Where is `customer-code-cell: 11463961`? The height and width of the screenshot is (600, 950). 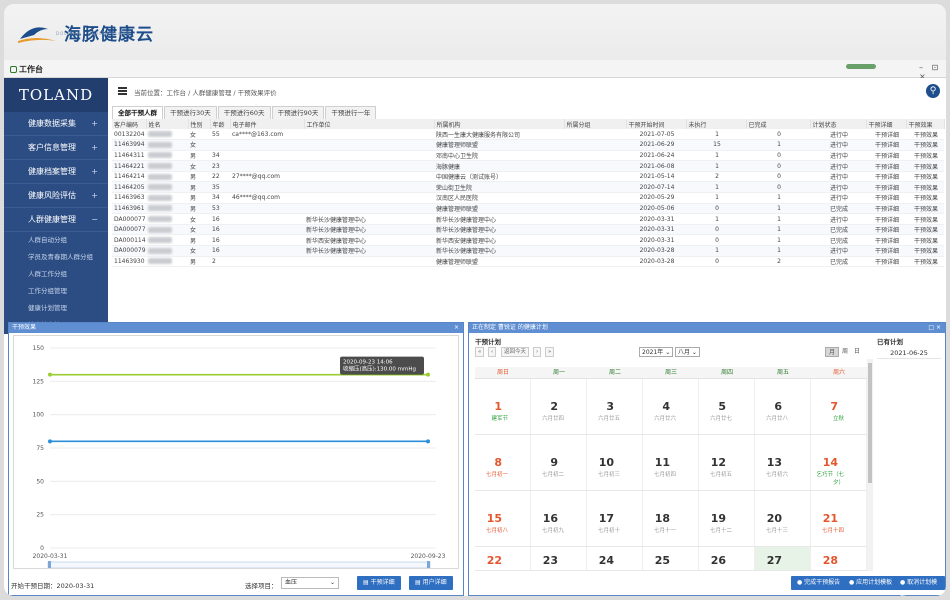
customer-code-cell: 11463961 is located at coordinates (129, 209).